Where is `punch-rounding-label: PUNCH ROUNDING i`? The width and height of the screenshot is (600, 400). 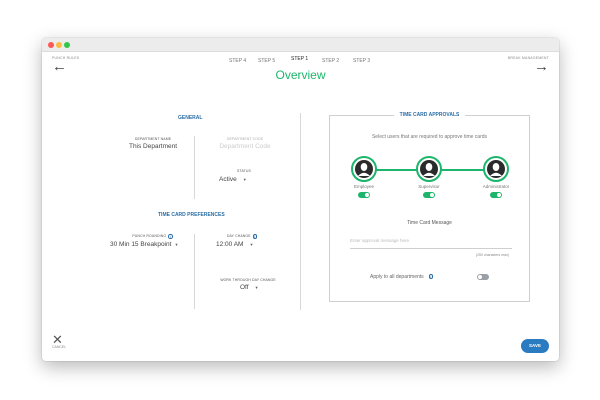 punch-rounding-label: PUNCH ROUNDING i is located at coordinates (152, 236).